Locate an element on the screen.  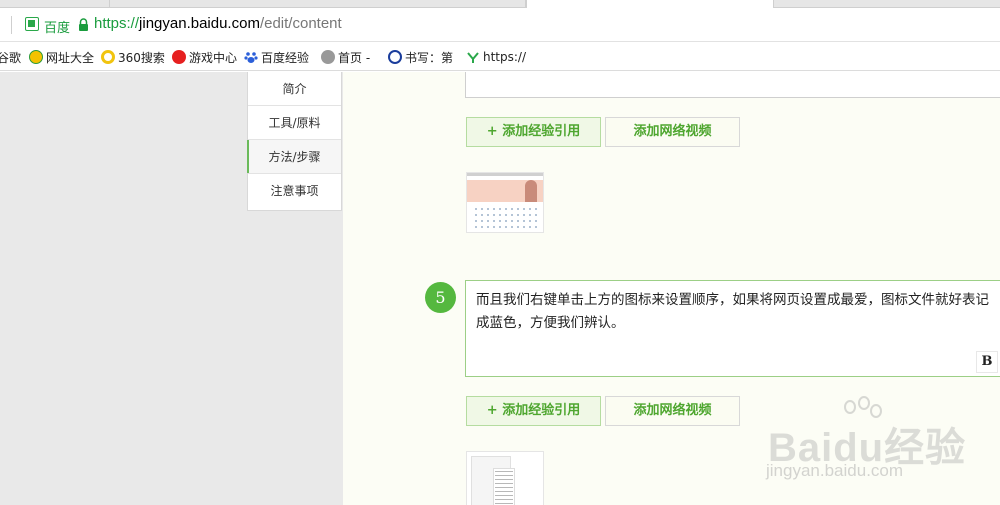
baidu-watermark: Baidu经验 jingyan.baidu.com is located at coordinates (880, 450).